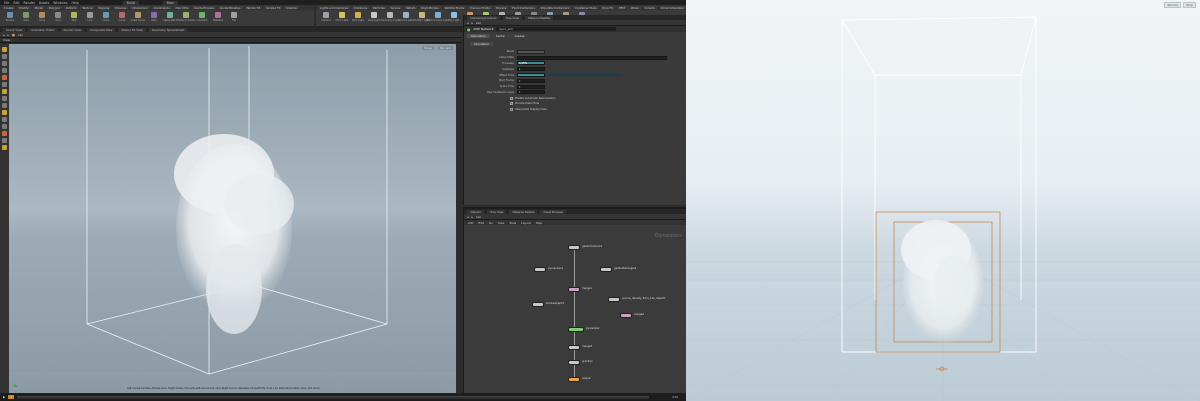  Describe the element at coordinates (430, 8) in the screenshot. I see `shelf-tab-right-5: Rigid Bodies` at that location.